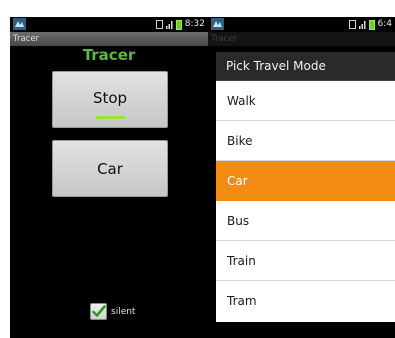 The image size is (395, 338). What do you see at coordinates (110, 117) in the screenshot?
I see `active-indicator` at bounding box center [110, 117].